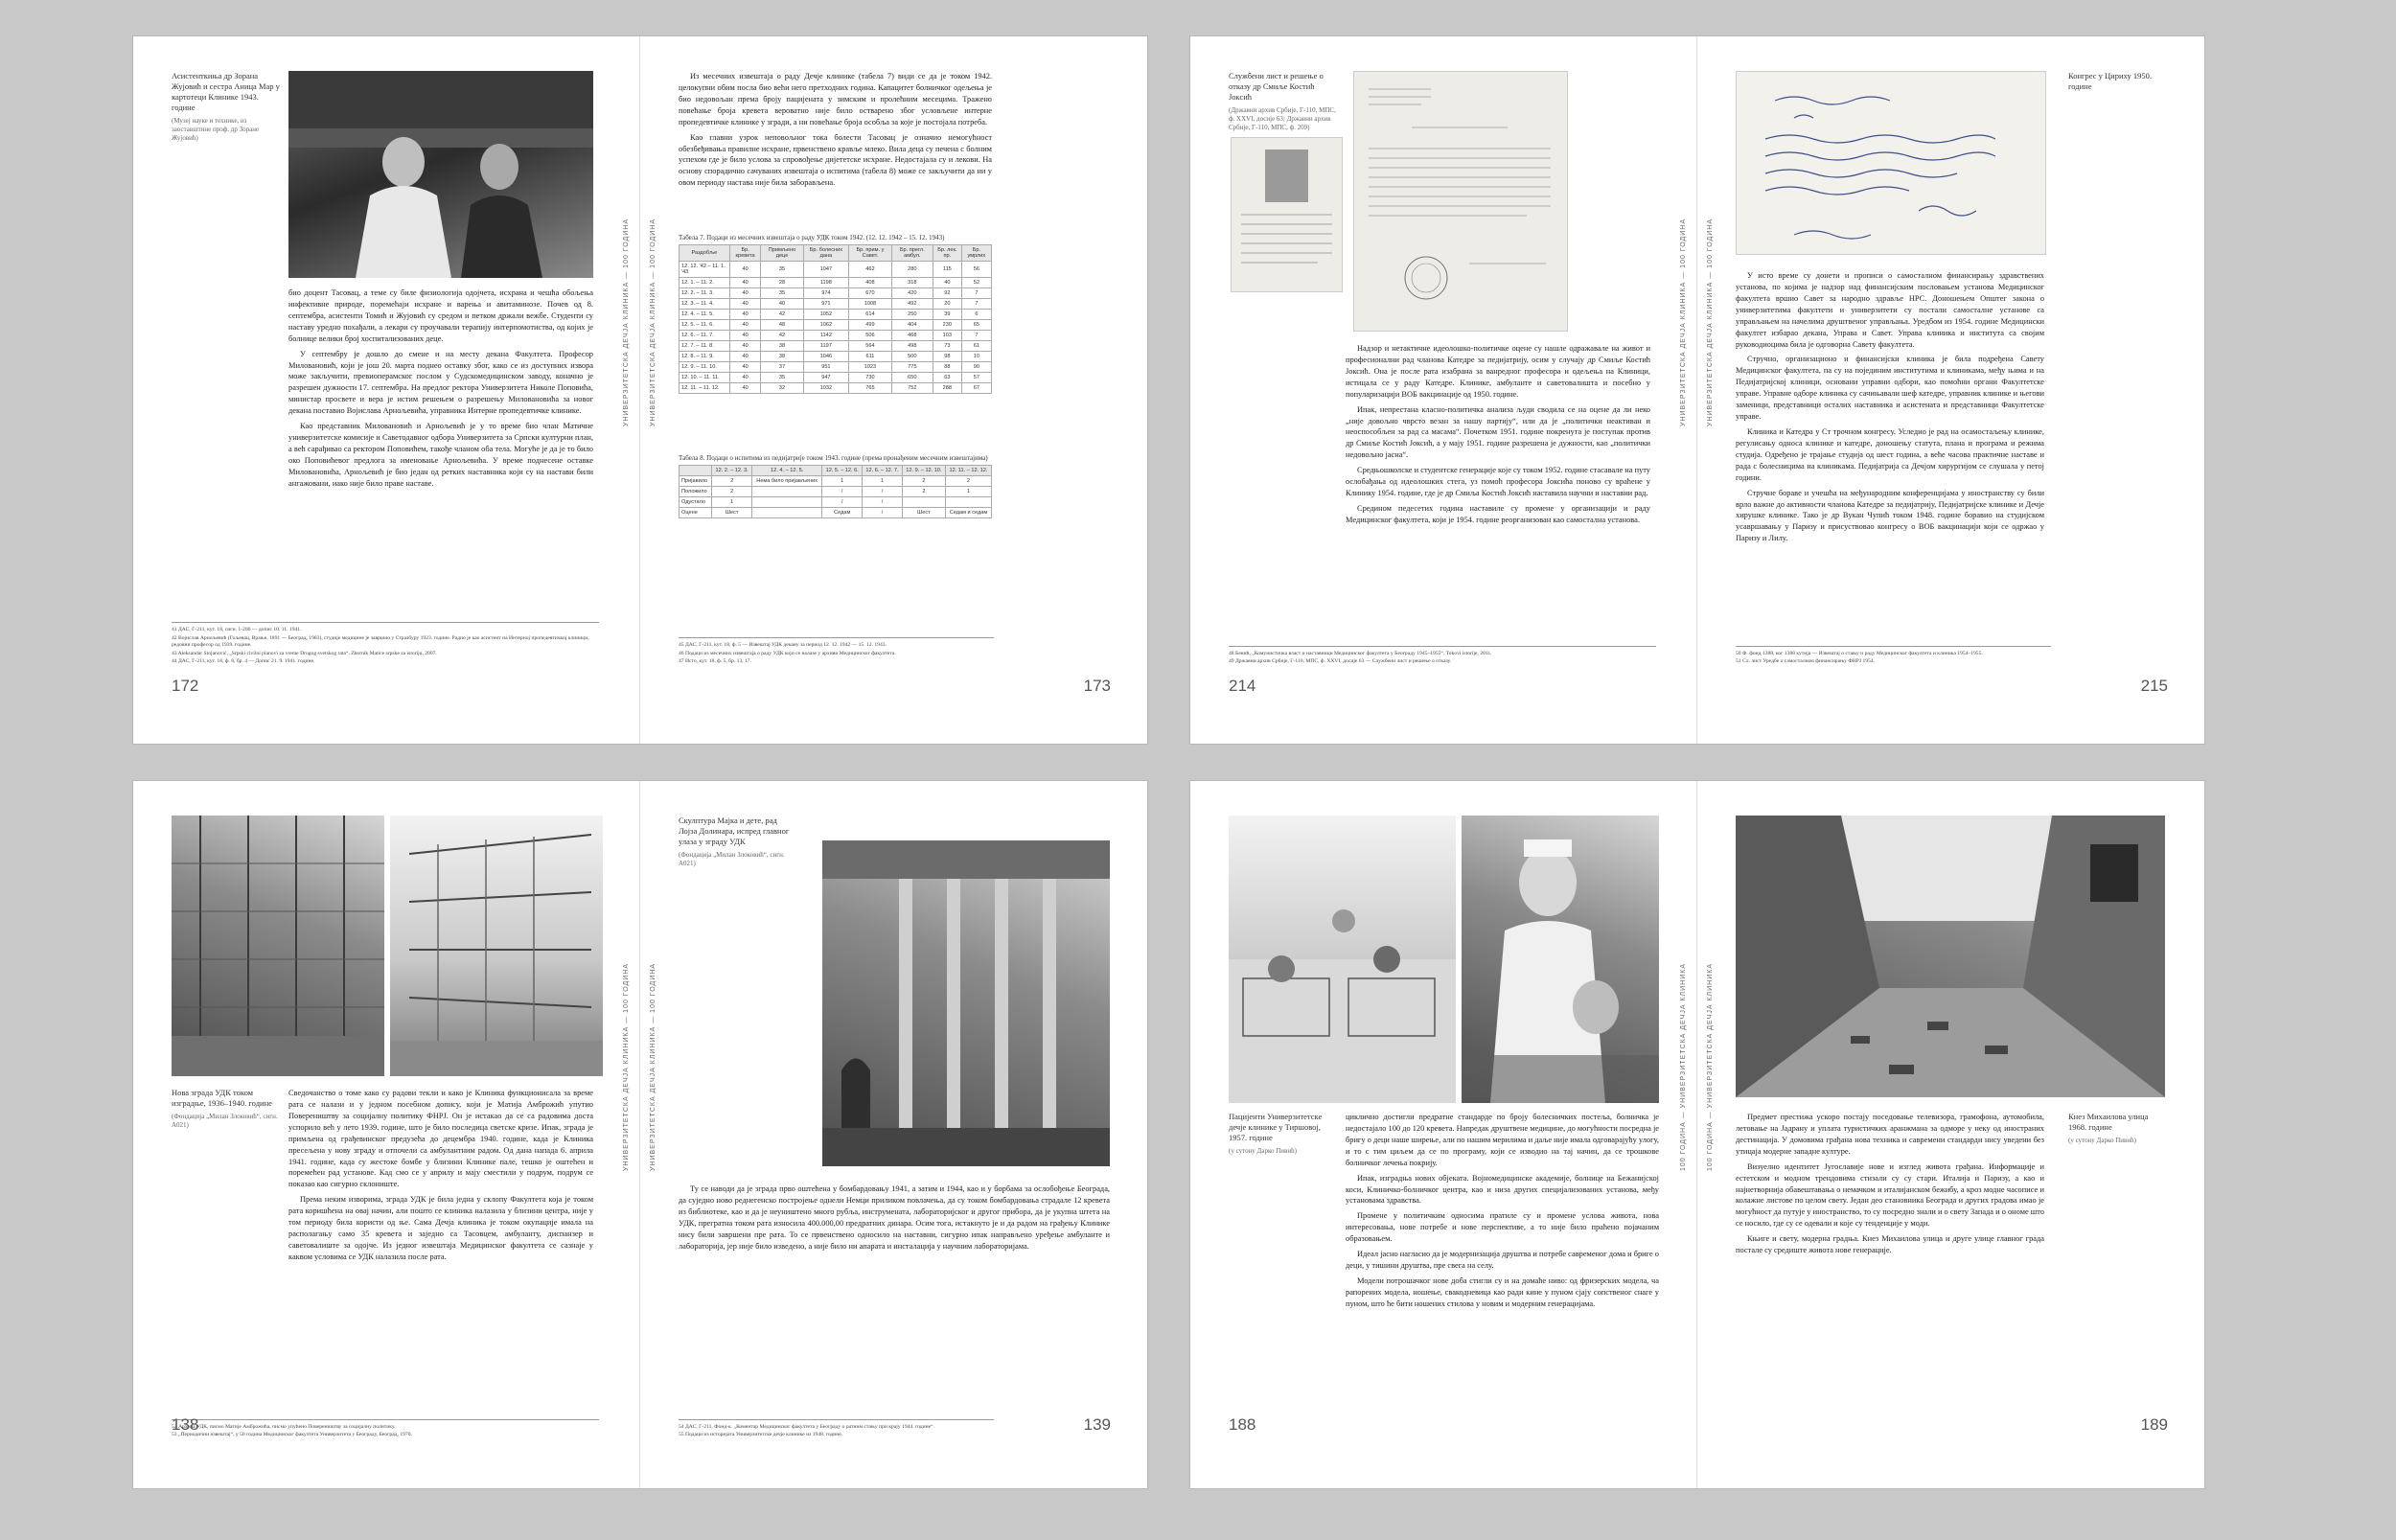 The height and width of the screenshot is (1540, 2396). Describe the element at coordinates (977, 304) in the screenshot. I see `table-7-cell: 7` at that location.